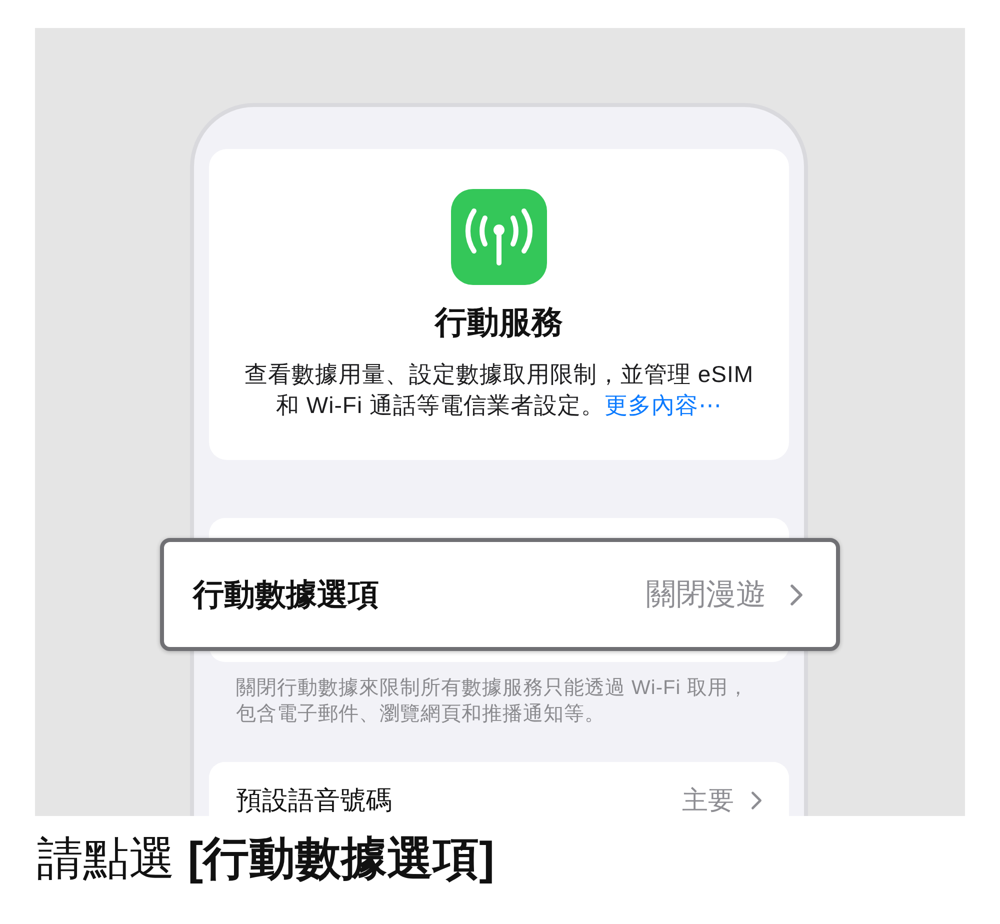  What do you see at coordinates (706, 594) in the screenshot?
I see `setting-value: 關閉漫遊` at bounding box center [706, 594].